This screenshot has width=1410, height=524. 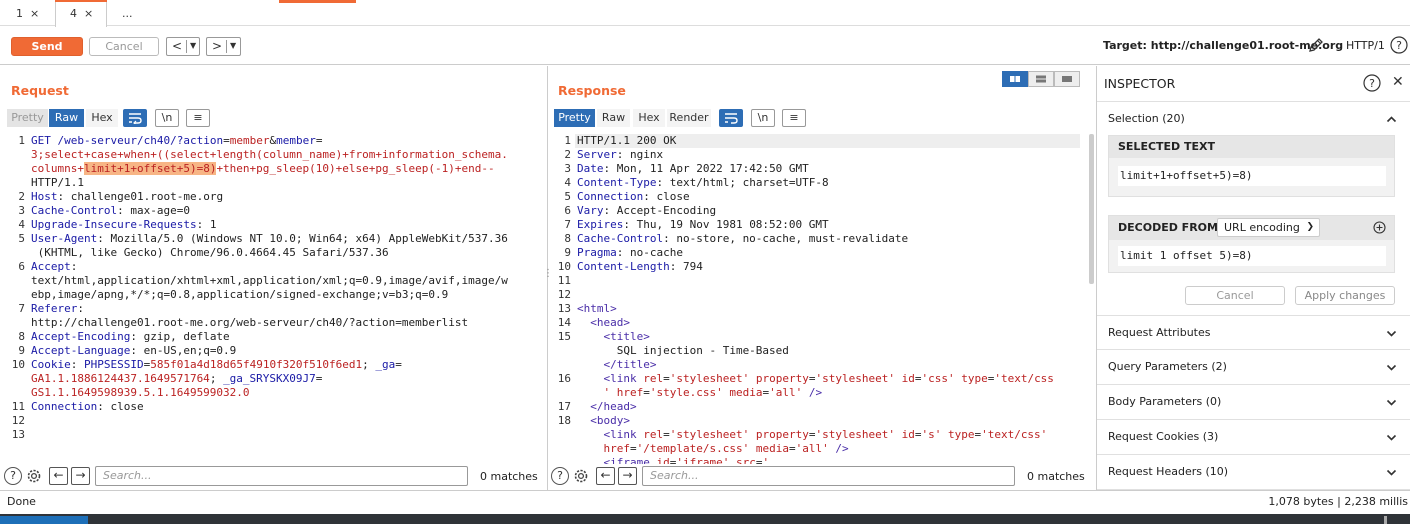 What do you see at coordinates (317, 1) in the screenshot?
I see `active-tool-indicator` at bounding box center [317, 1].